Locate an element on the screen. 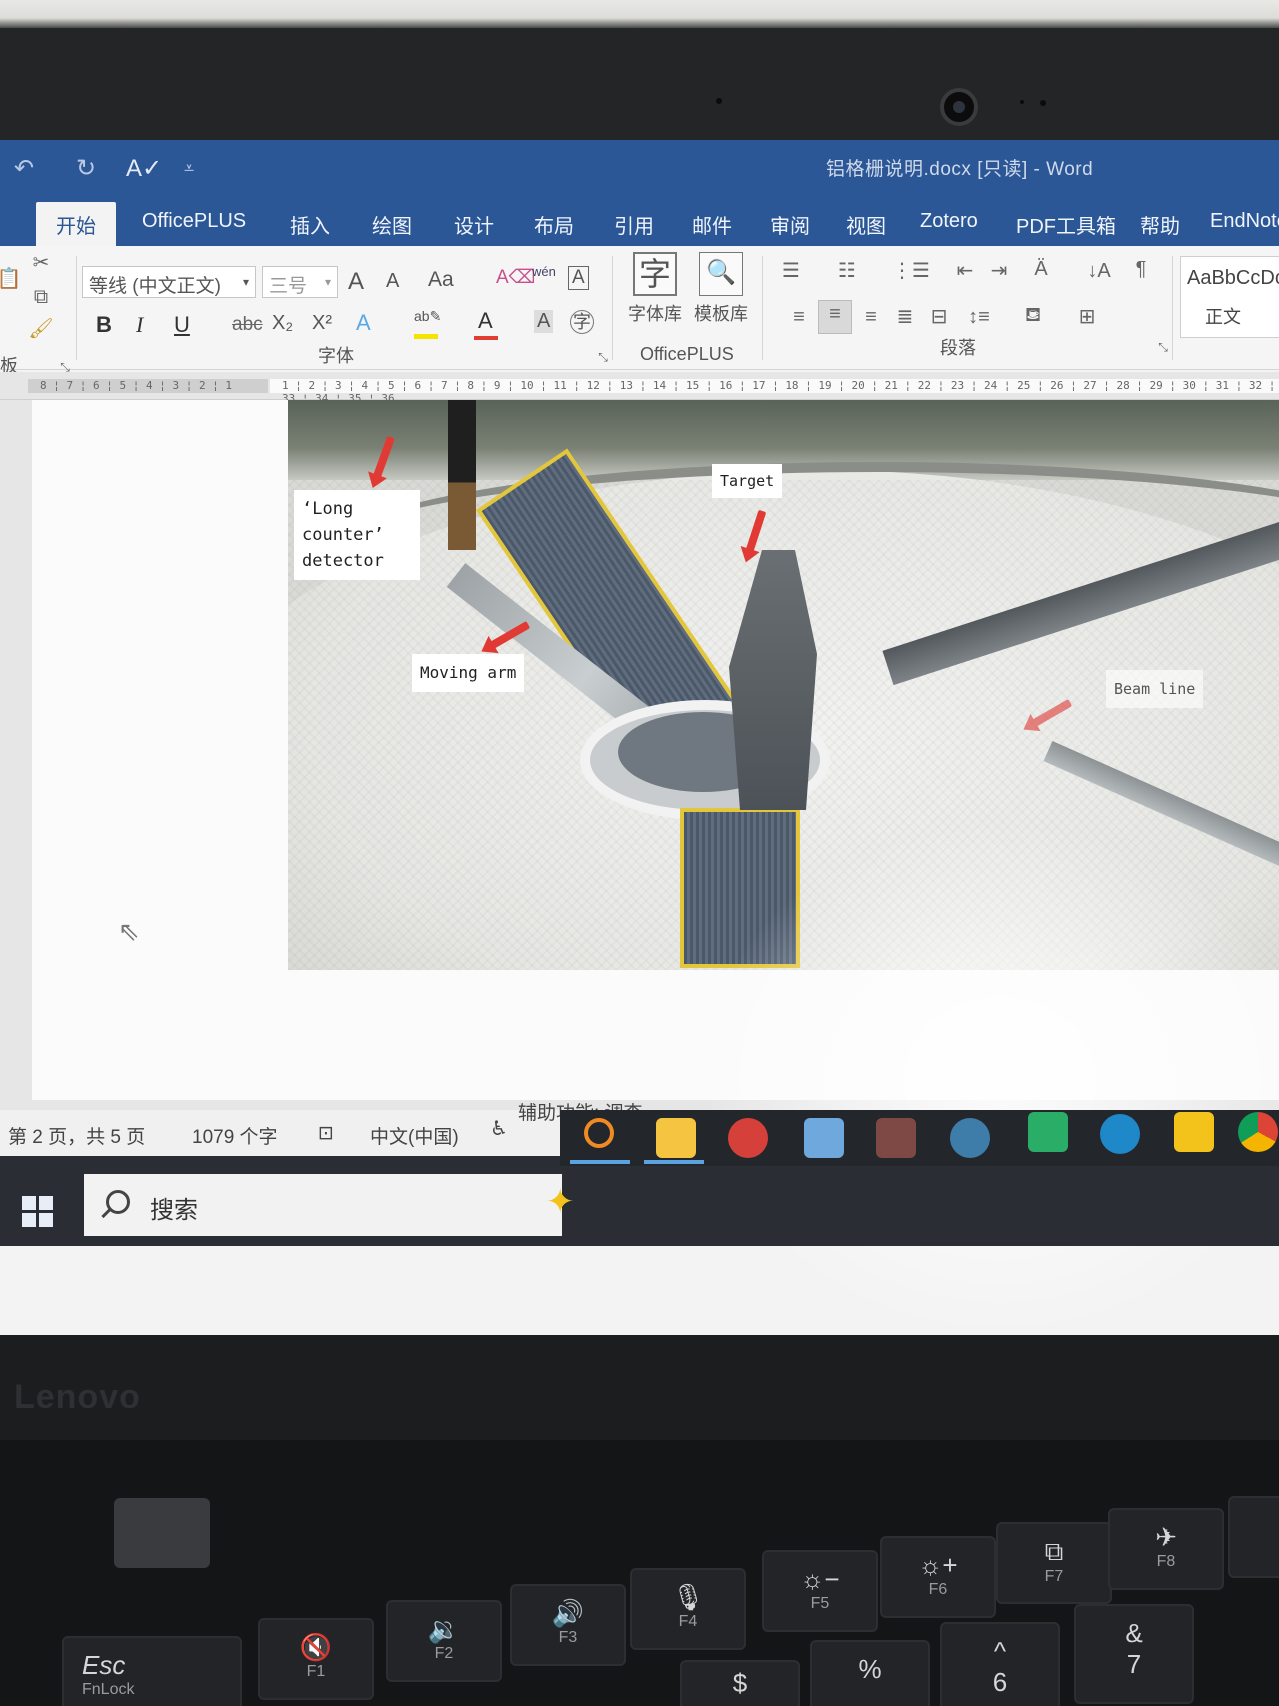 This screenshot has width=1279, height=1706. distributed-icon: ⊟ is located at coordinates (939, 317).